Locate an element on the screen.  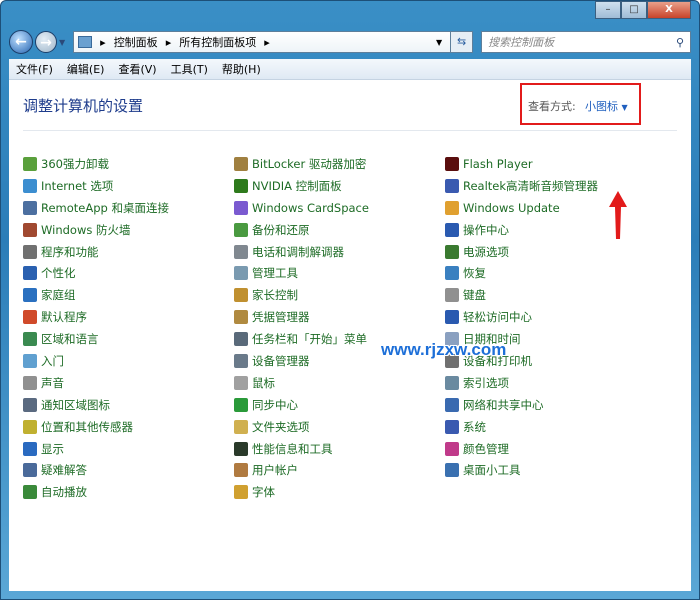
breadcrumb-all-items: 所有控制面板项 is located at coordinates (217, 42).